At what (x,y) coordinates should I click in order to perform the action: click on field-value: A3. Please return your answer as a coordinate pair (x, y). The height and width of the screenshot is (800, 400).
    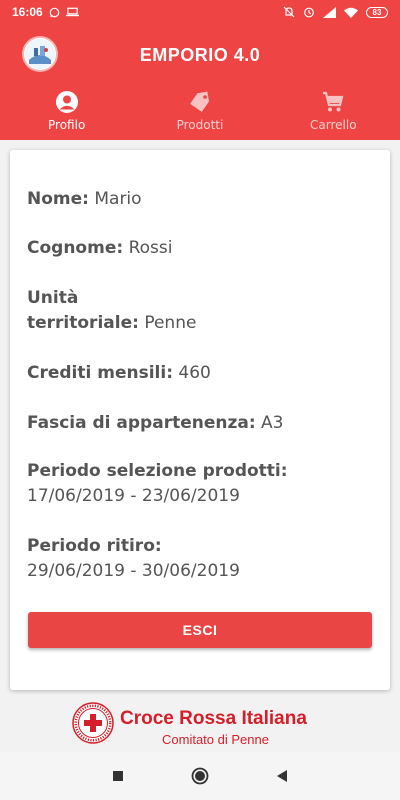
    Looking at the image, I should click on (272, 423).